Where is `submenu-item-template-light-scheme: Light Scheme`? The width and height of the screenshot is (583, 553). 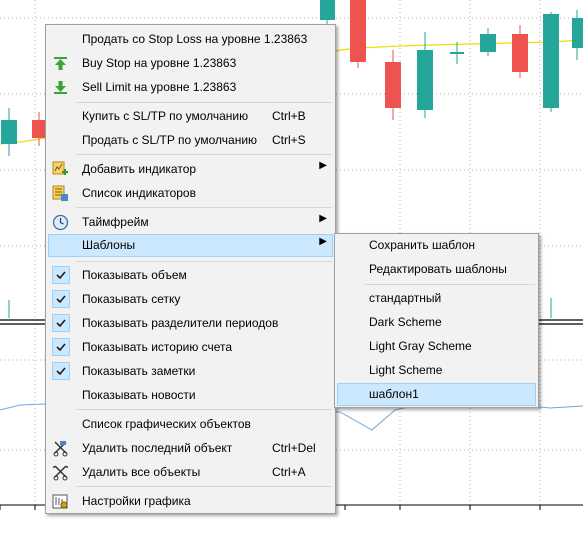
submenu-item-template-light-scheme: Light Scheme is located at coordinates (436, 370).